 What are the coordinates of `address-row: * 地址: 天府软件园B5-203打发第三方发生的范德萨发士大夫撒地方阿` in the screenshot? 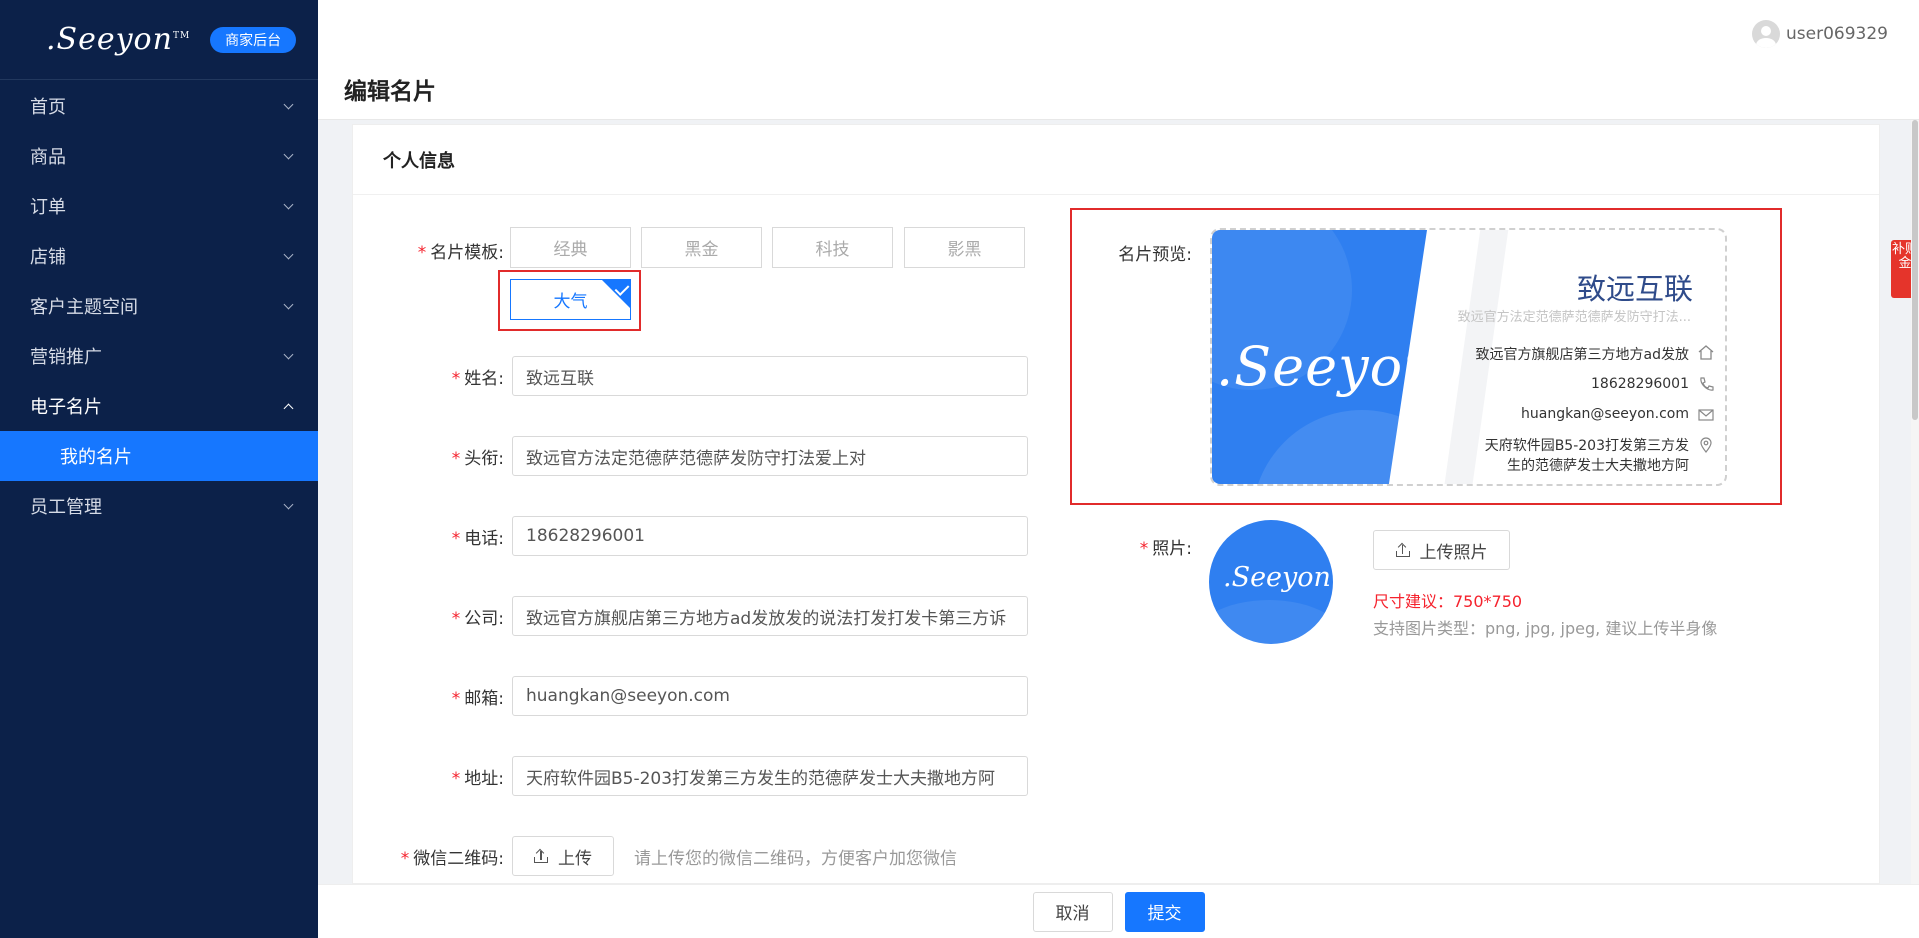 It's located at (690, 776).